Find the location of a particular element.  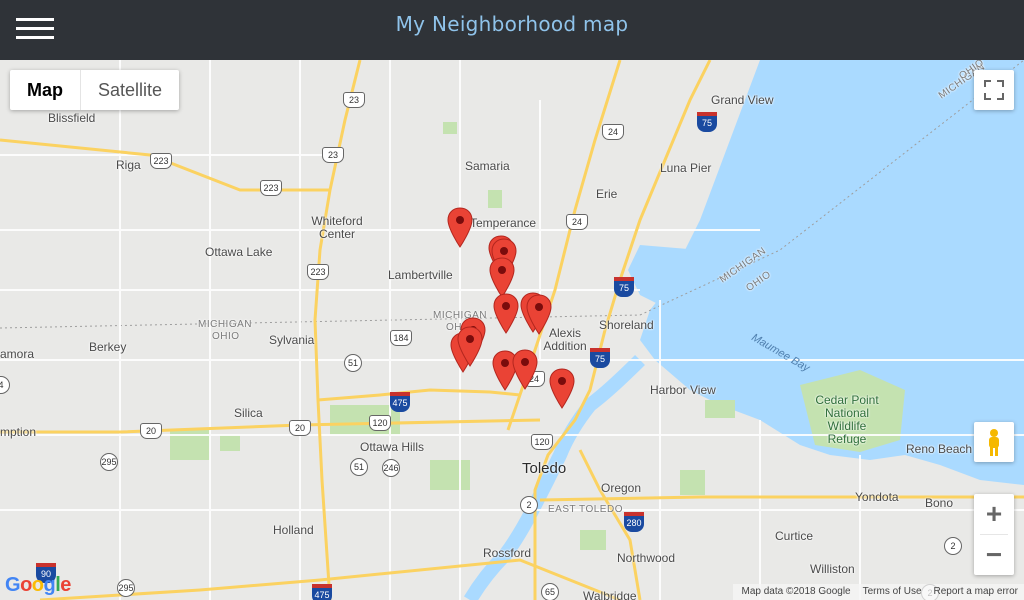

place-label: Holland is located at coordinates (293, 530).